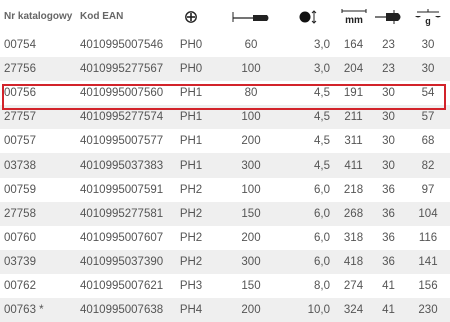  What do you see at coordinates (428, 165) in the screenshot?
I see `cell-weight: 82` at bounding box center [428, 165].